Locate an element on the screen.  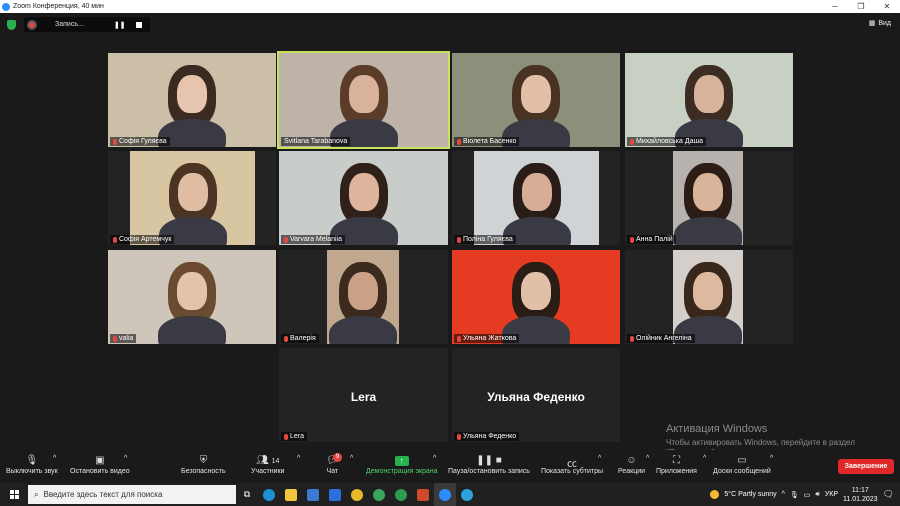
whiteboards-button: ▭ Доски сообщений is located at coordinates (742, 465).